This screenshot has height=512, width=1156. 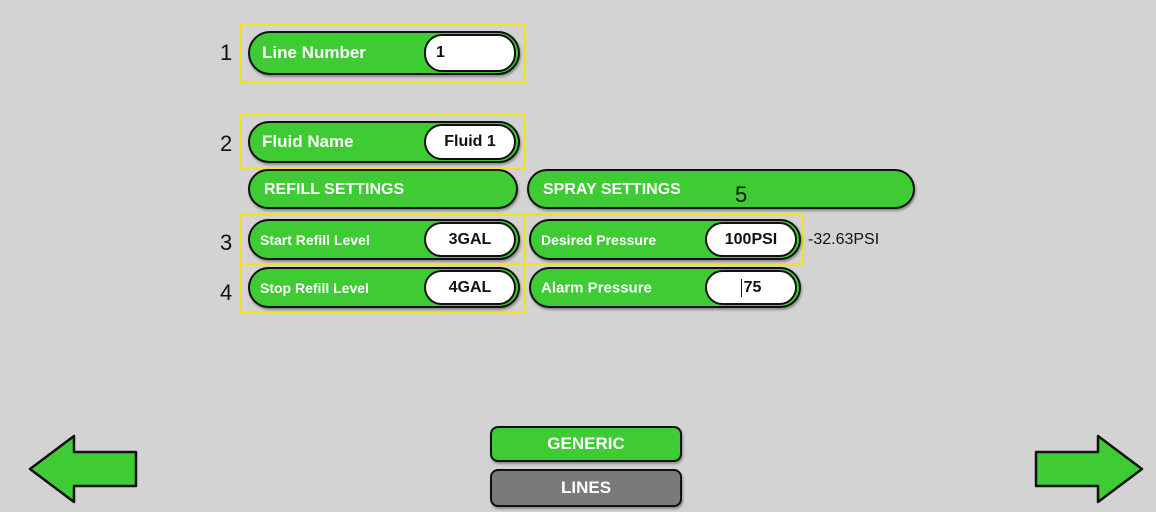 What do you see at coordinates (83, 469) in the screenshot?
I see `arrow-left-icon` at bounding box center [83, 469].